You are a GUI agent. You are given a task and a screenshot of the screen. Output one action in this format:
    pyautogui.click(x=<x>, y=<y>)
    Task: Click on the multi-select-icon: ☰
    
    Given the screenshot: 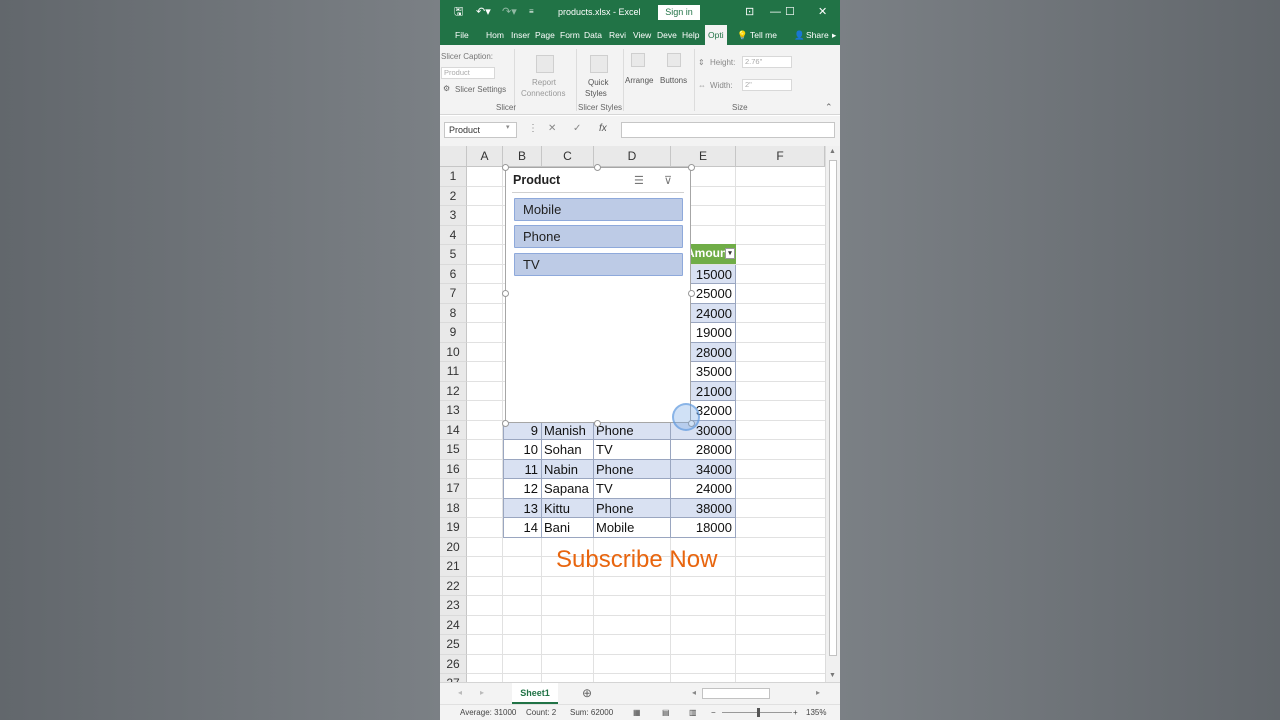 What is the action you would take?
    pyautogui.click(x=639, y=180)
    